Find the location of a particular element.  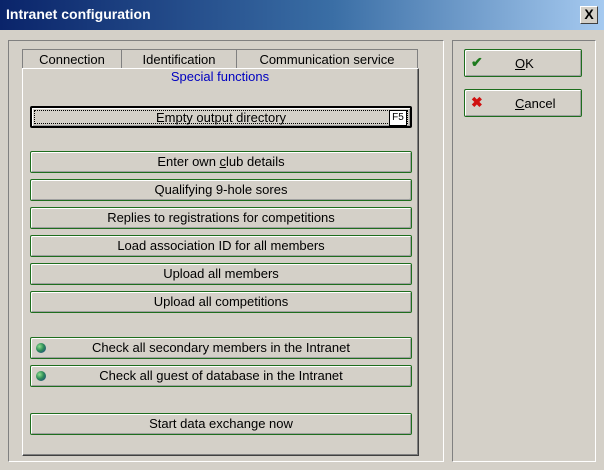

load-association-id-button: Load association ID for all members is located at coordinates (221, 246).